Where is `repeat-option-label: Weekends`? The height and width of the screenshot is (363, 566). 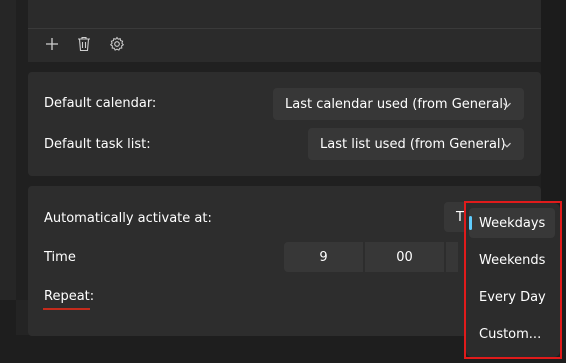
repeat-option-label: Weekends is located at coordinates (512, 260).